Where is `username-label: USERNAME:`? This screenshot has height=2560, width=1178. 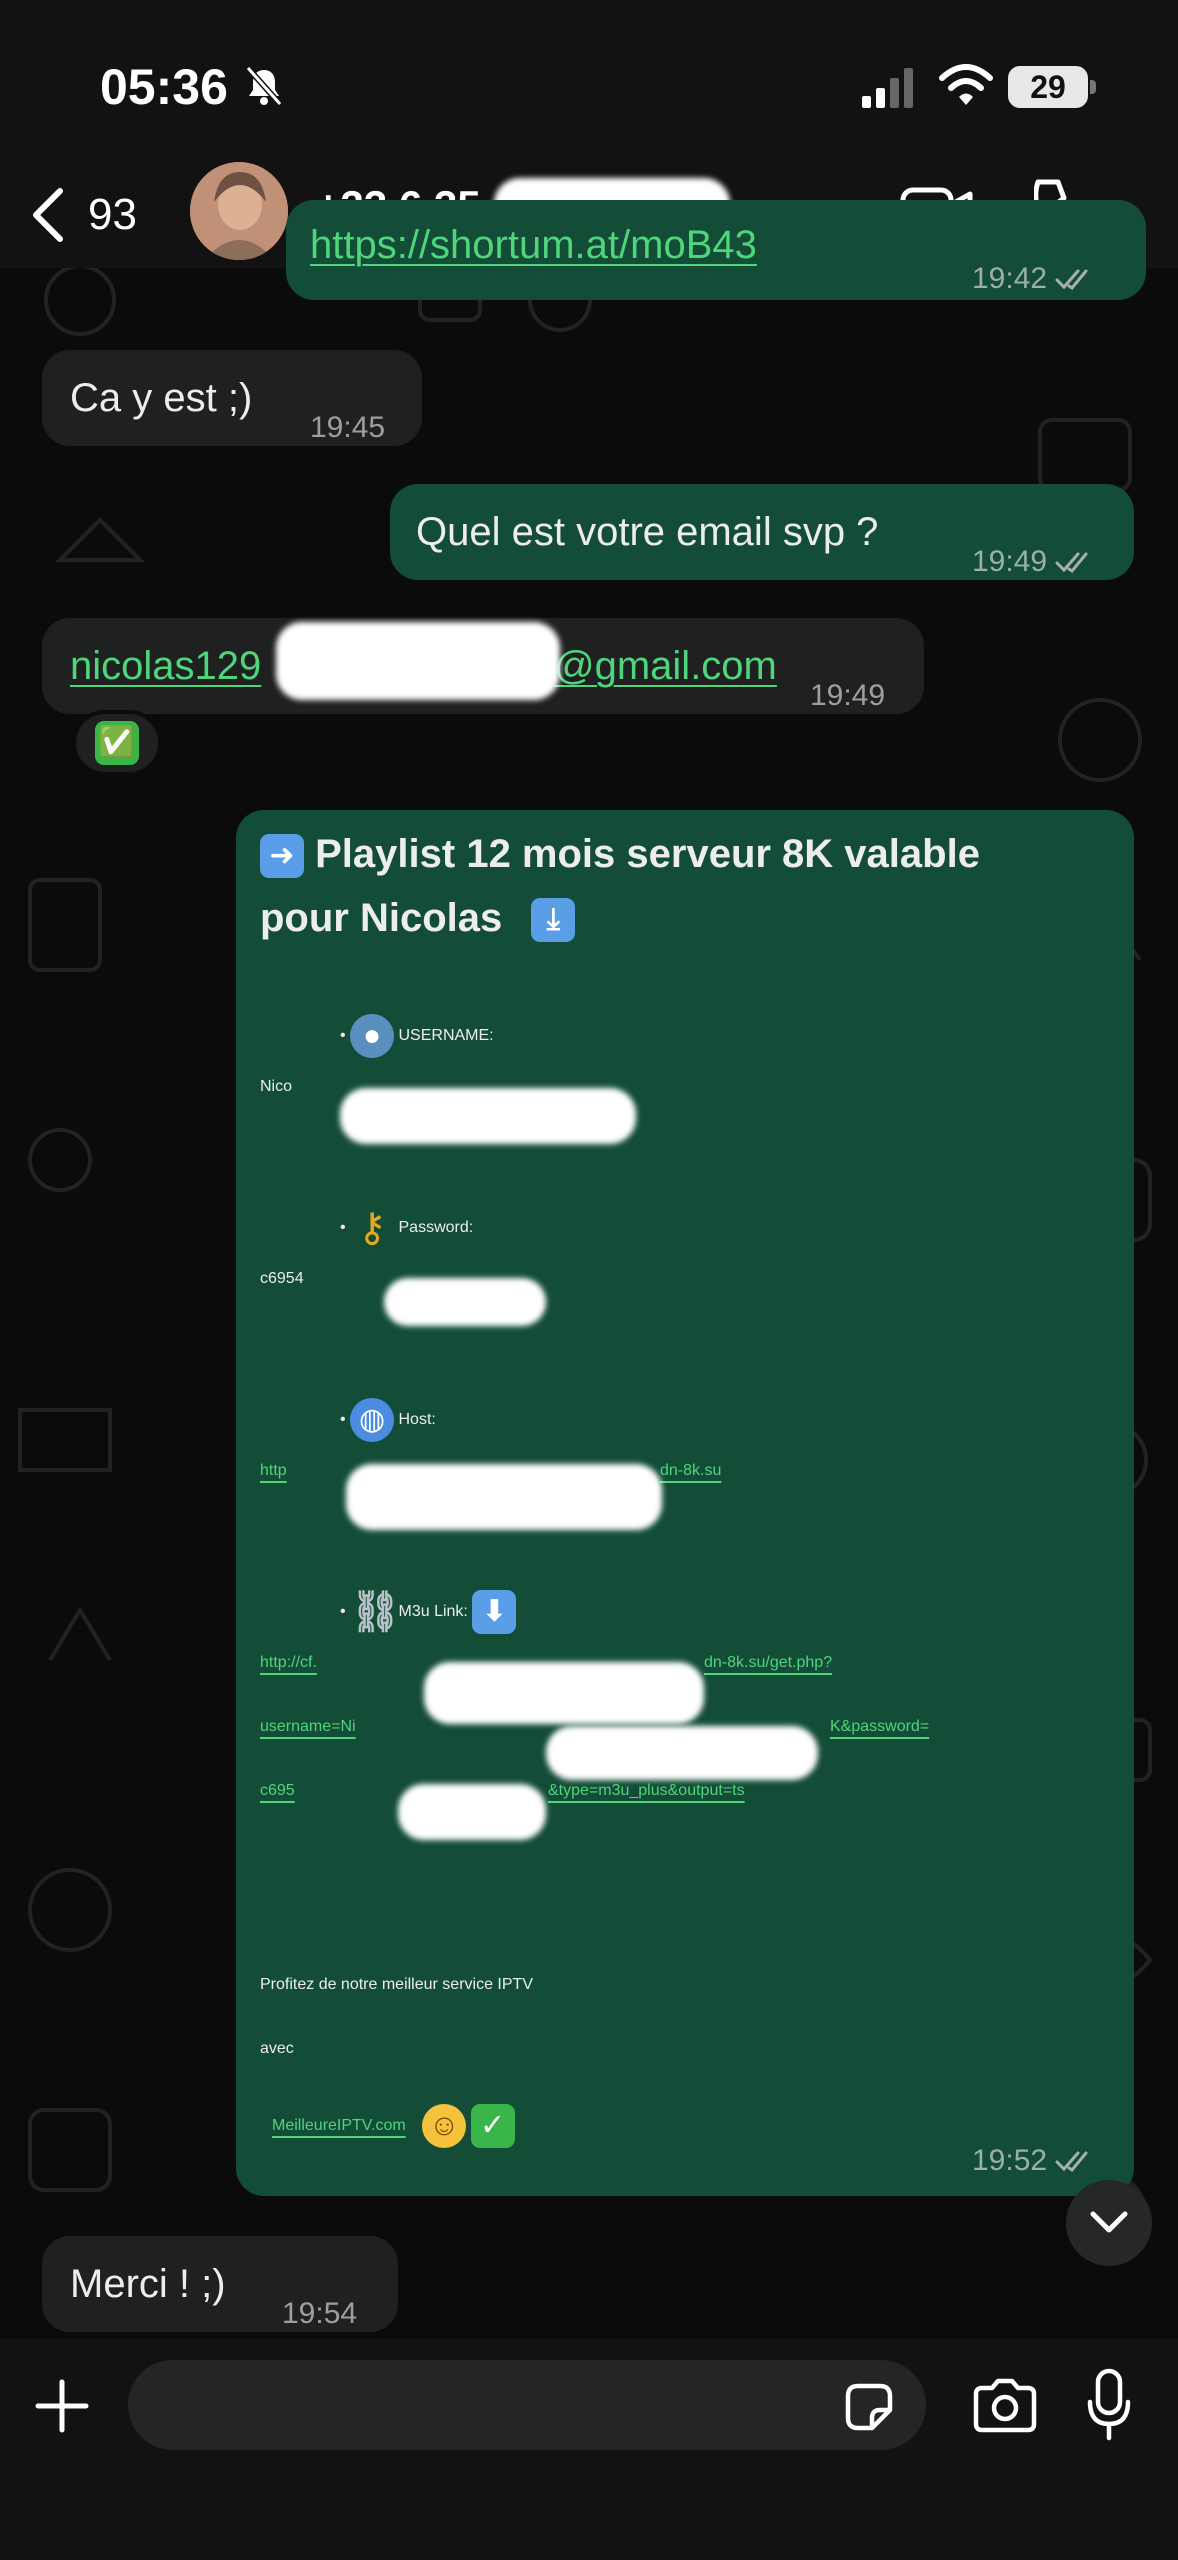
username-label: USERNAME: is located at coordinates (446, 1036).